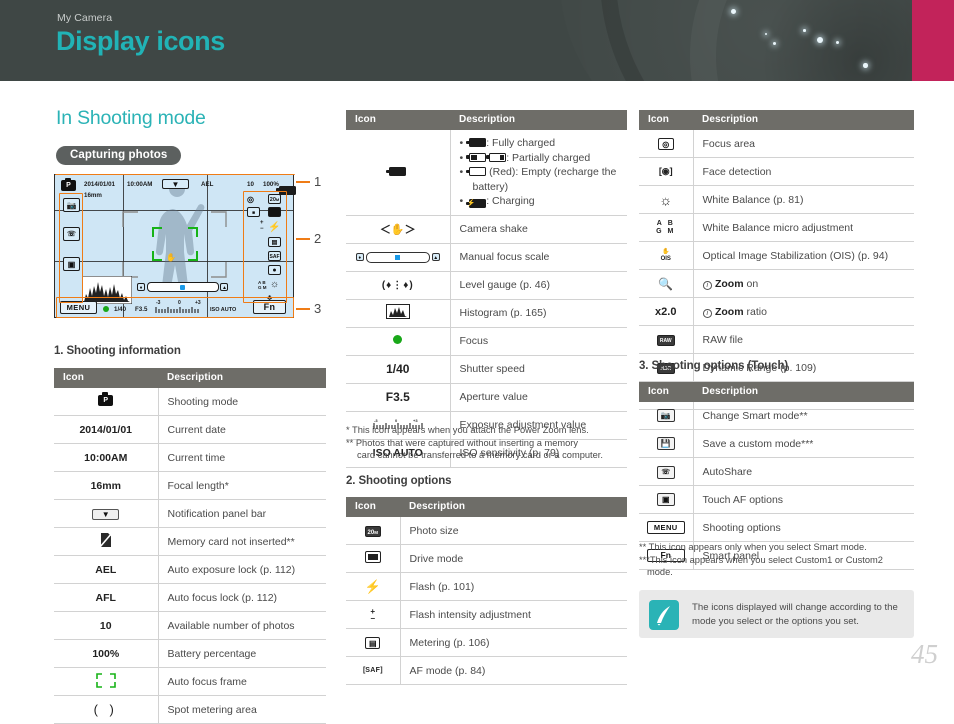 The image size is (954, 724). What do you see at coordinates (241, 541) in the screenshot?
I see `row-desc: Memory card not inserted**` at bounding box center [241, 541].